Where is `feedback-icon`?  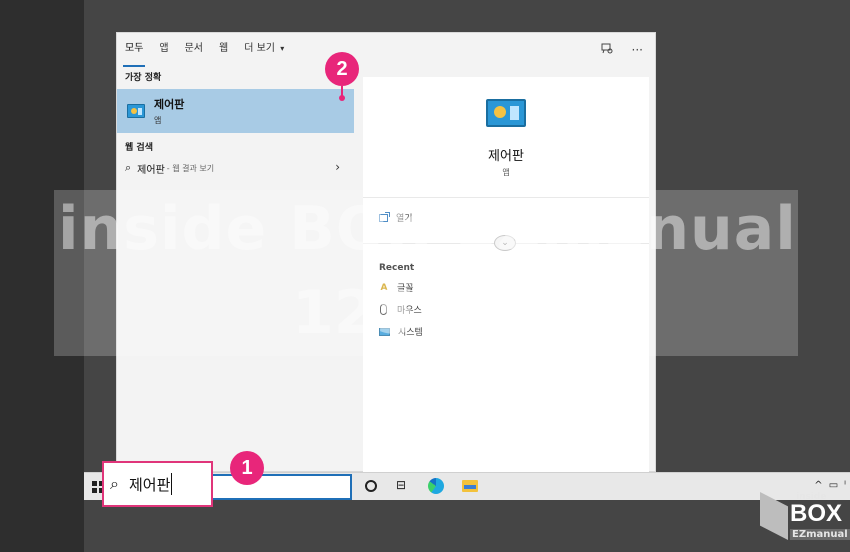
feedback-icon is located at coordinates (607, 50).